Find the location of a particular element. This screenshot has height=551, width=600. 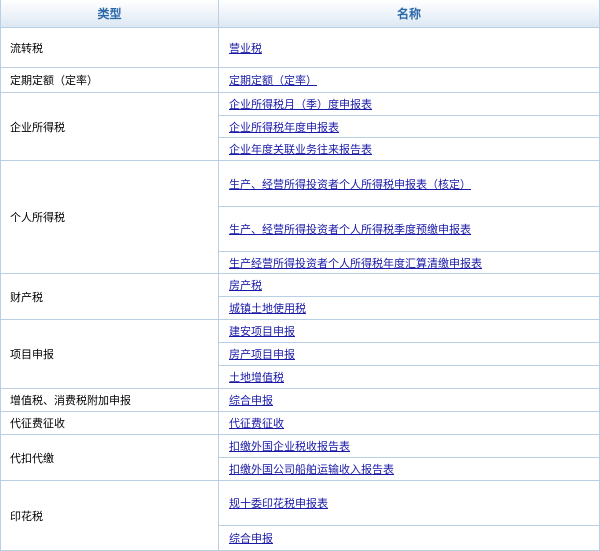

form-link-cit-quarterly: 企业所得税月（季）度申报表 is located at coordinates (300, 104).